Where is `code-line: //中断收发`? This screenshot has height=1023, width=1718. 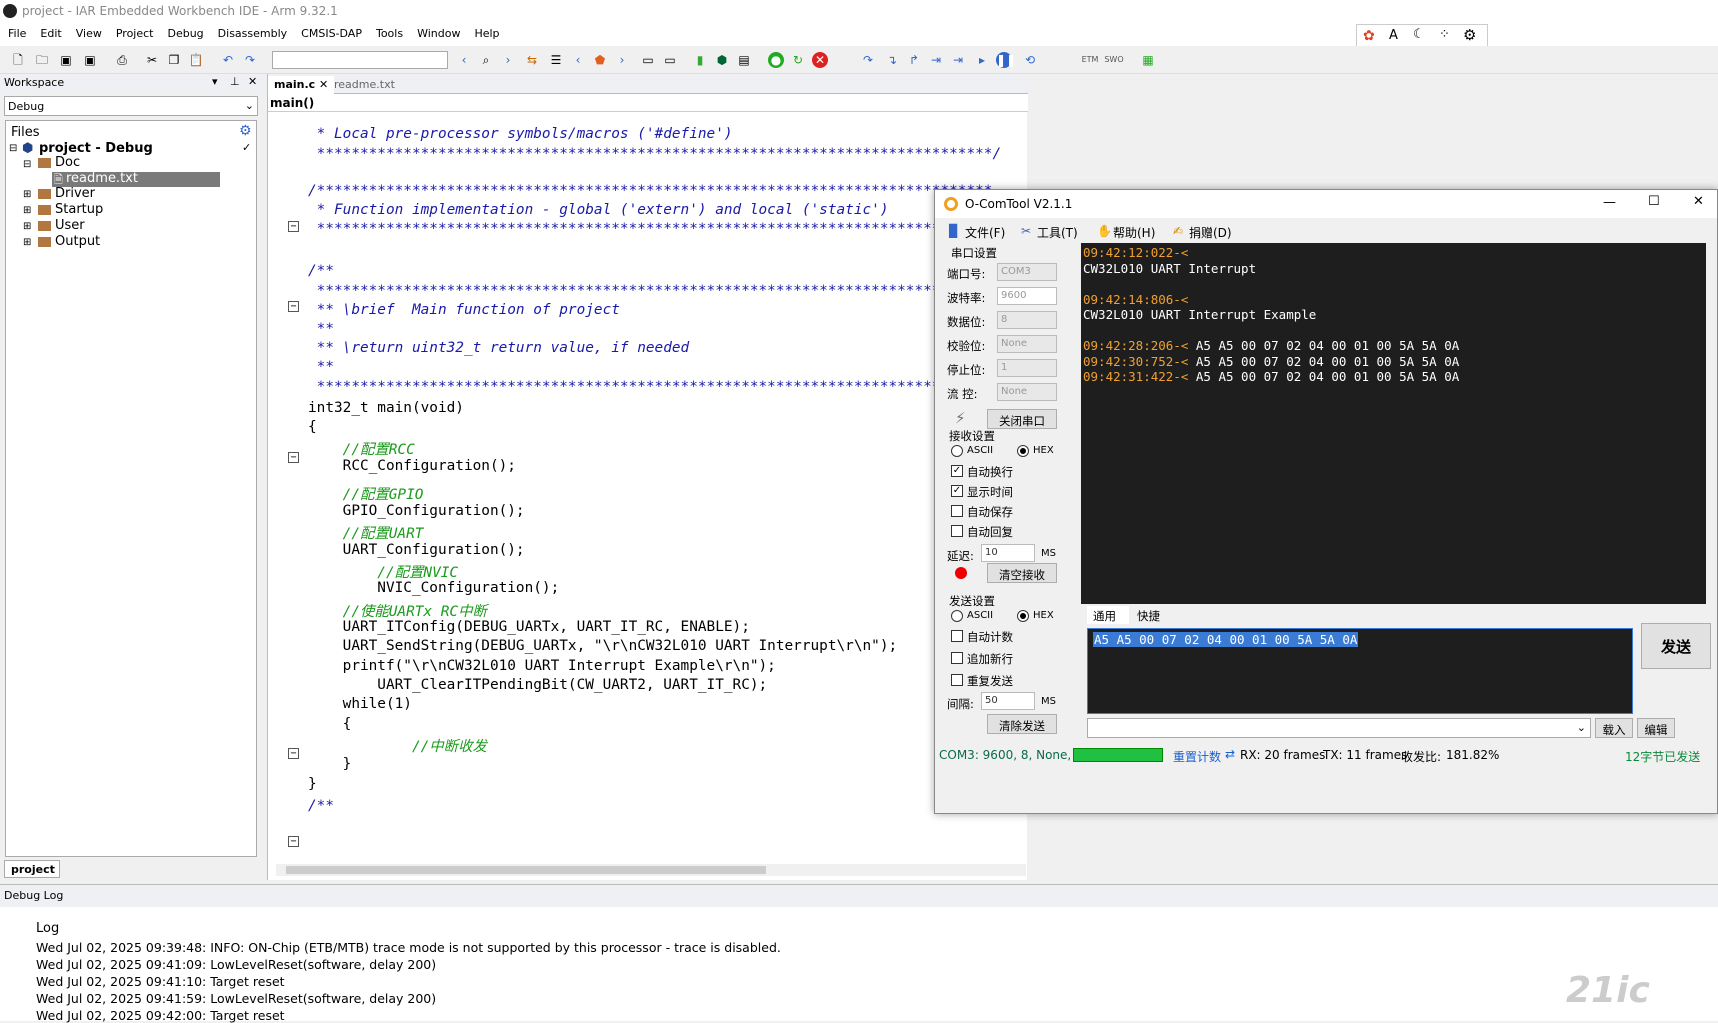
code-line: //中断收发 is located at coordinates (397, 745).